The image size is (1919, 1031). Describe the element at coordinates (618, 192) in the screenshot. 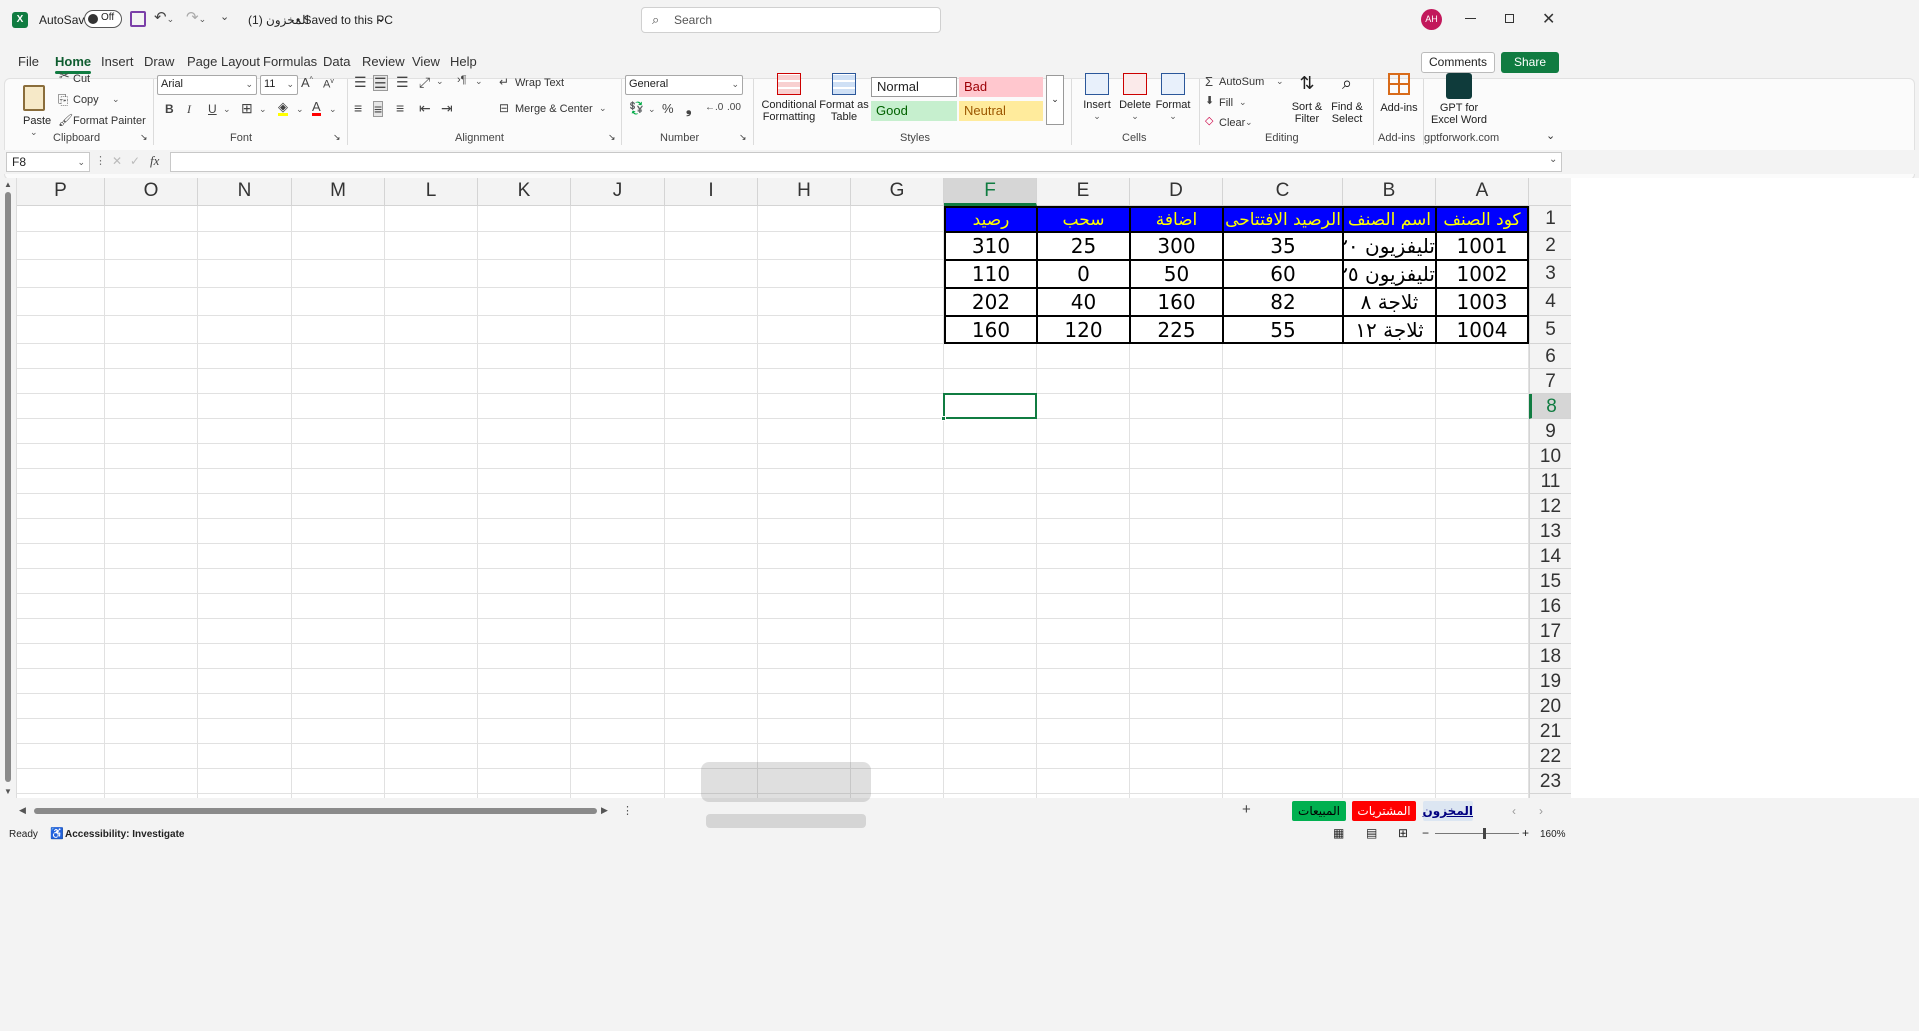

I see `column-header-j: J` at that location.